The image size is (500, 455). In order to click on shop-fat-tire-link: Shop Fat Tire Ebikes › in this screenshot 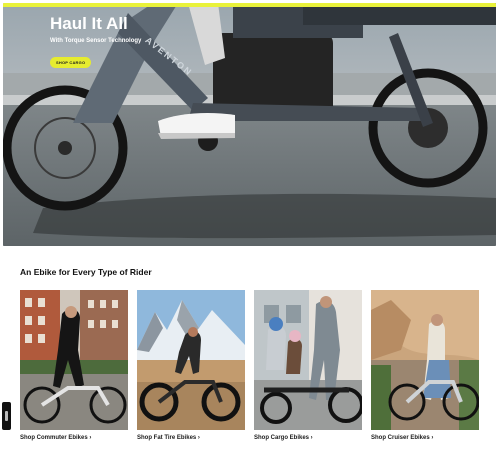, I will do `click(168, 438)`.